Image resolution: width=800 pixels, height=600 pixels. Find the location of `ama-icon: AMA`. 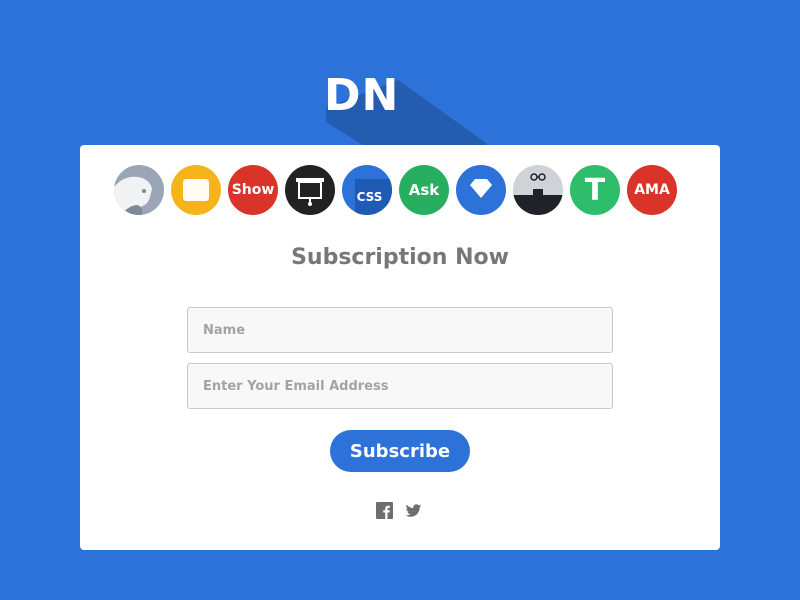

ama-icon: AMA is located at coordinates (652, 190).